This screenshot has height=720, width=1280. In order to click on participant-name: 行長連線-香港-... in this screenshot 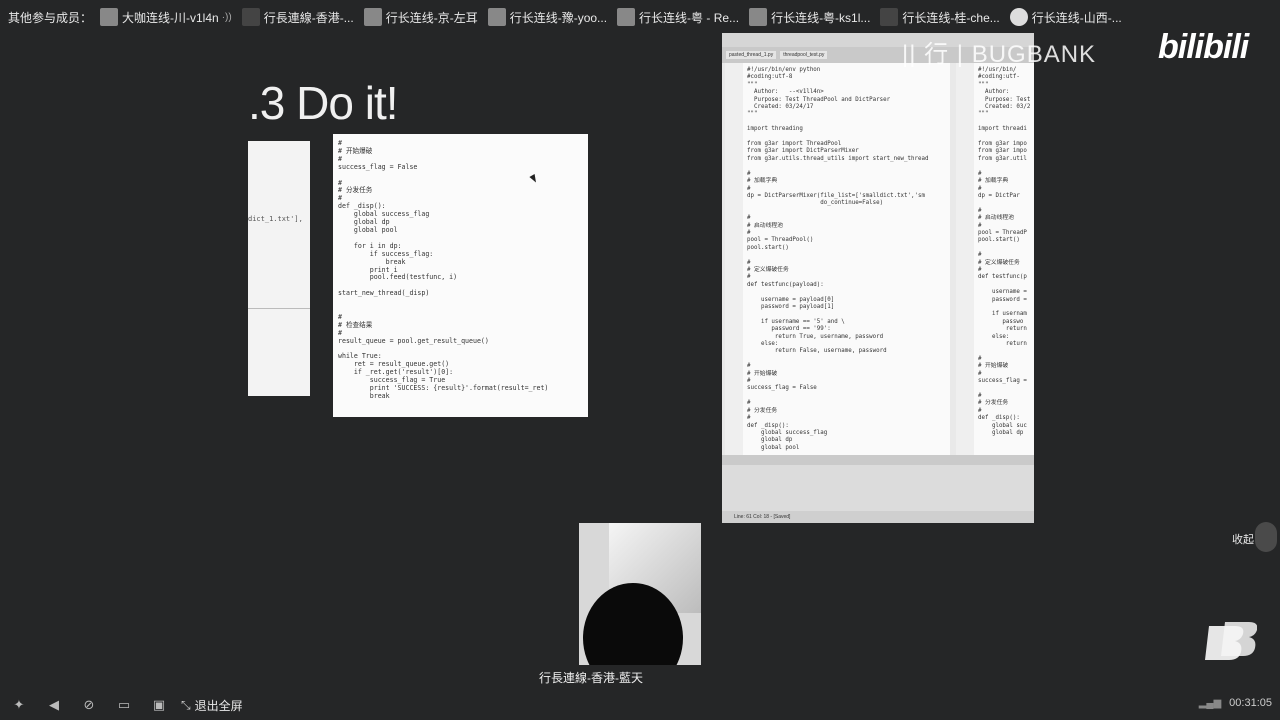, I will do `click(308, 17)`.